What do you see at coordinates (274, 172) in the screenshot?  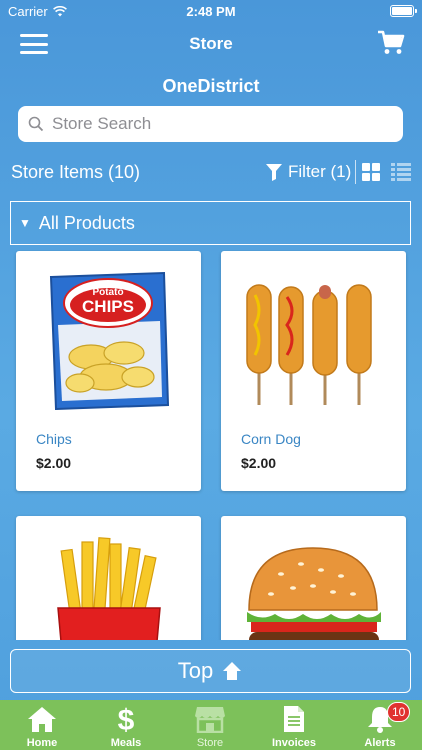 I see `filter-icon` at bounding box center [274, 172].